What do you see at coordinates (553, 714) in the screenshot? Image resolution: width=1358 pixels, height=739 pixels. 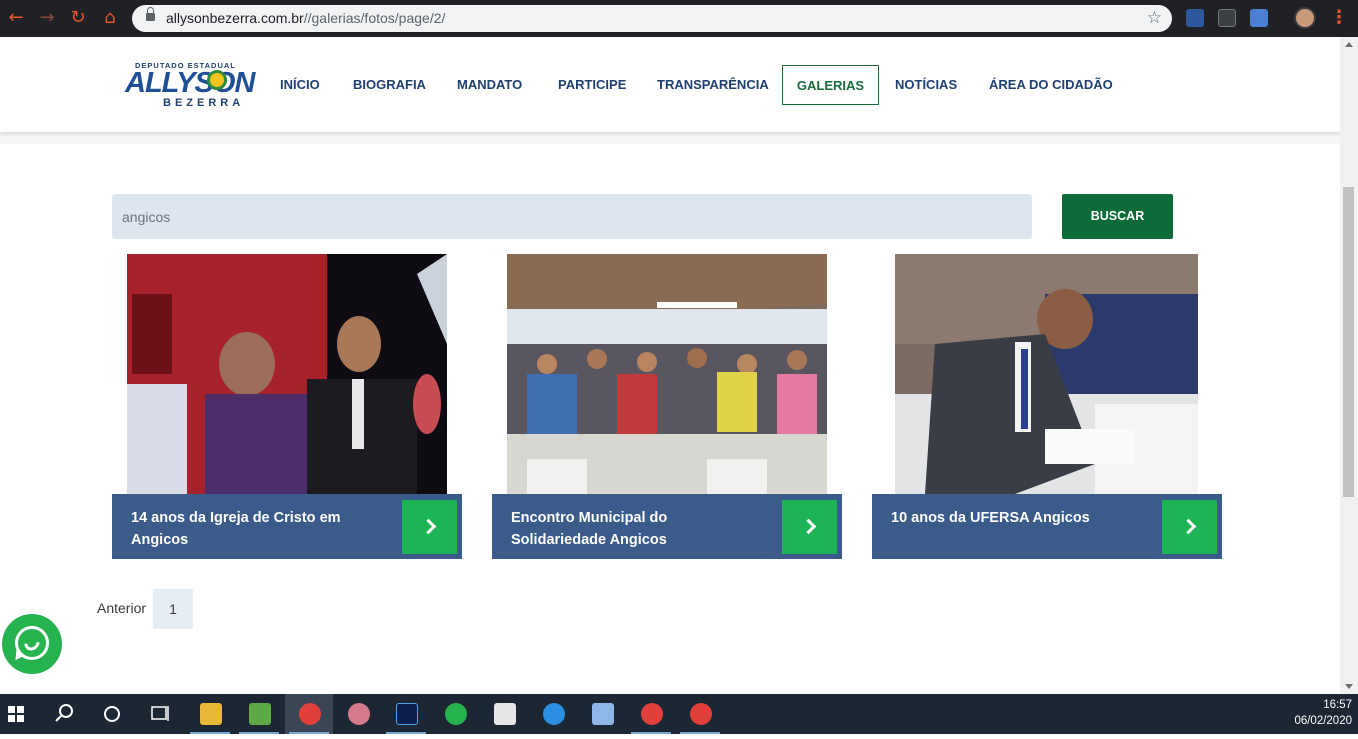 I see `docker-app-icon` at bounding box center [553, 714].